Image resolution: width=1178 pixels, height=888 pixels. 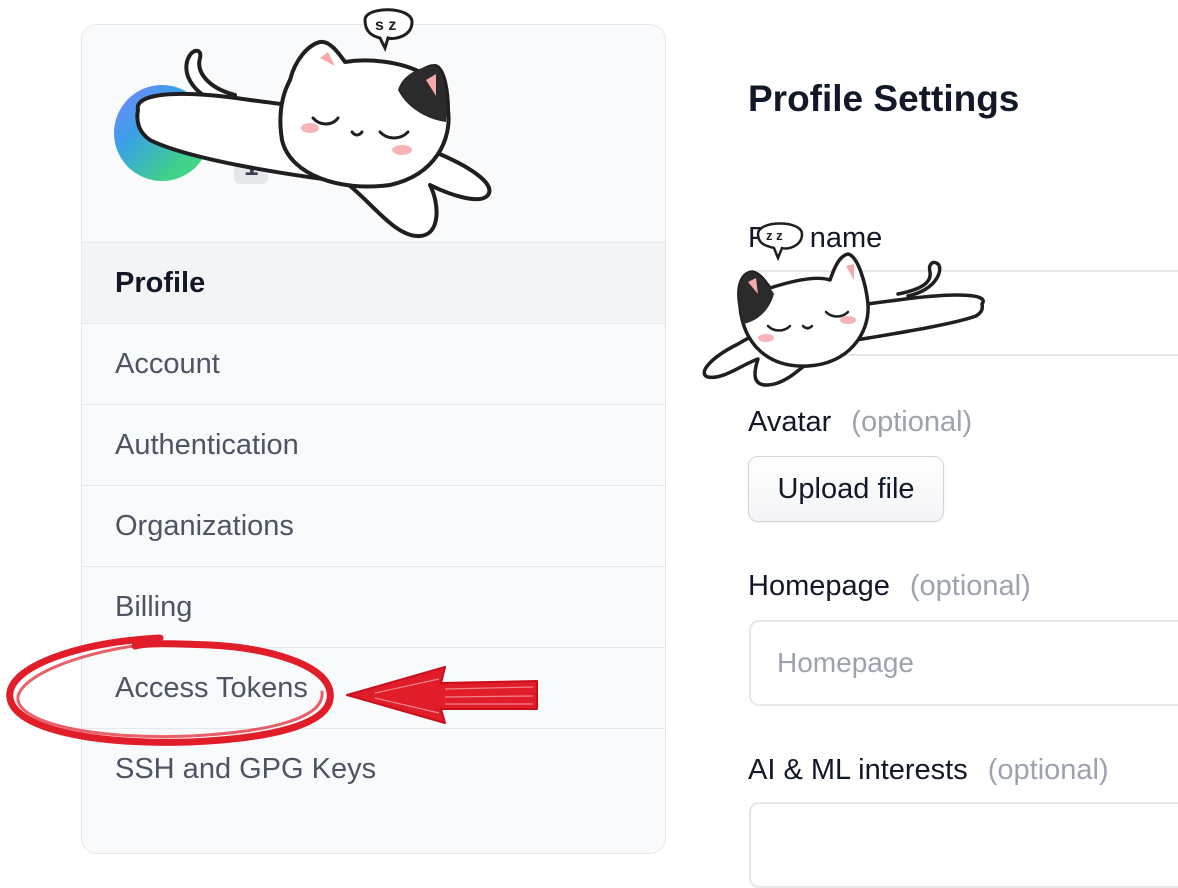 What do you see at coordinates (373, 282) in the screenshot?
I see `nav-item-profile: Profile` at bounding box center [373, 282].